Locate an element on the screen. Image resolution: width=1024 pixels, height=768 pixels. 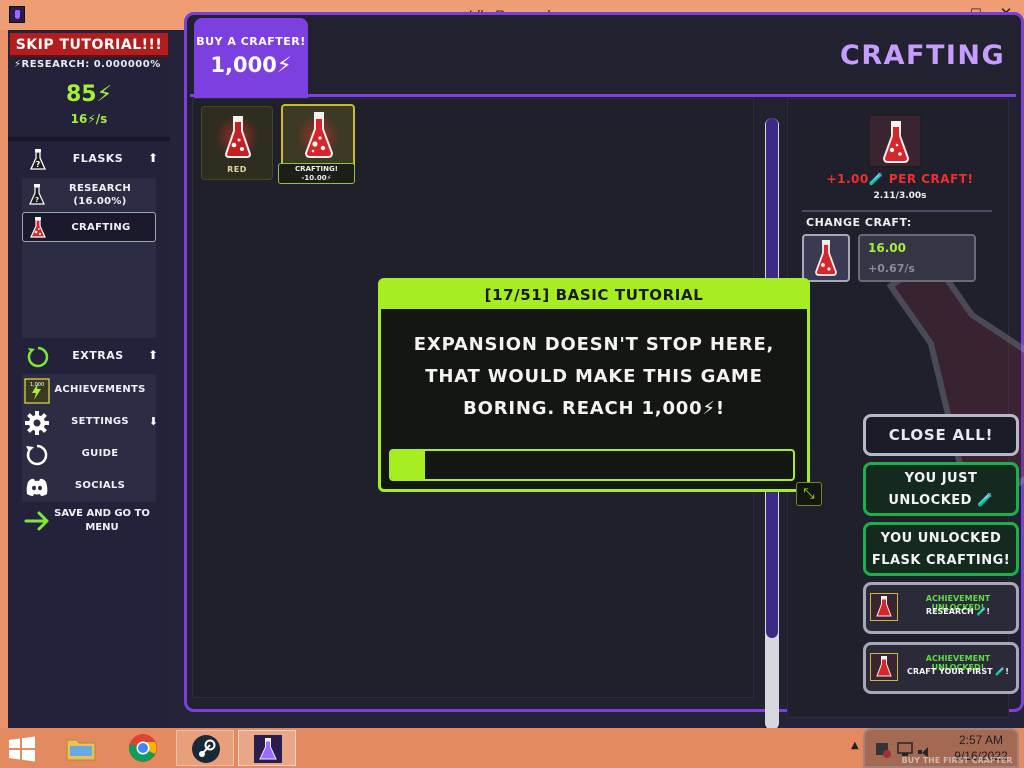
sidebar-item-guide: GUIDE is located at coordinates (89, 455).